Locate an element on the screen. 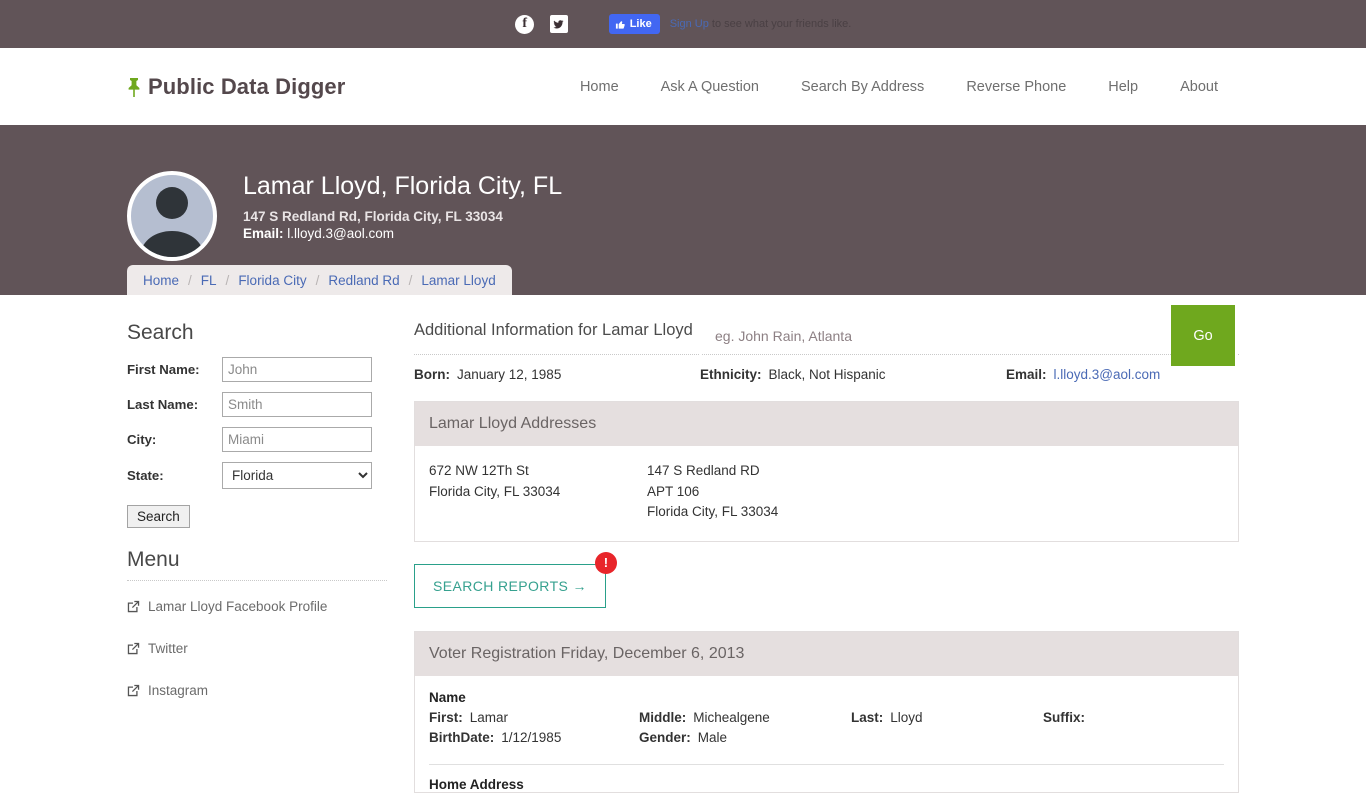 Image resolution: width=1366 pixels, height=811 pixels. breadcrumb-item-home: Home is located at coordinates (161, 280).